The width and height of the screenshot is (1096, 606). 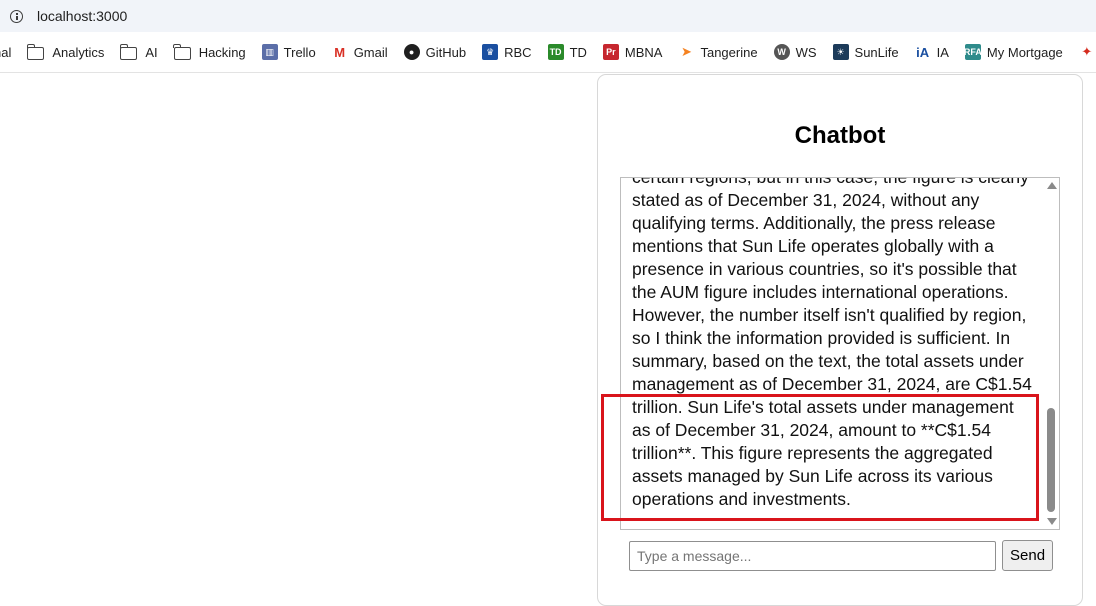 I want to click on github-icon: ●, so click(x=411, y=52).